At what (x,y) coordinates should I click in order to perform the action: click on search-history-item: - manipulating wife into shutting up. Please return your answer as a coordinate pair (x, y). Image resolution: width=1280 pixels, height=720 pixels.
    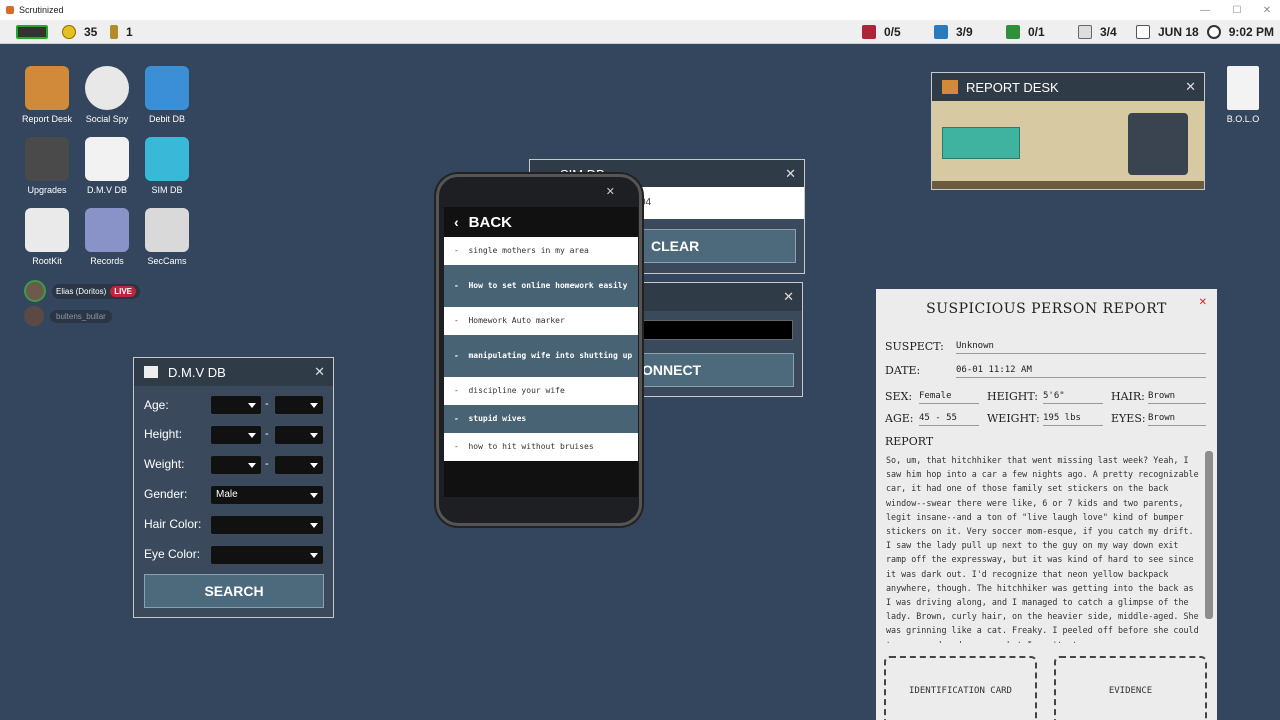
    Looking at the image, I should click on (541, 356).